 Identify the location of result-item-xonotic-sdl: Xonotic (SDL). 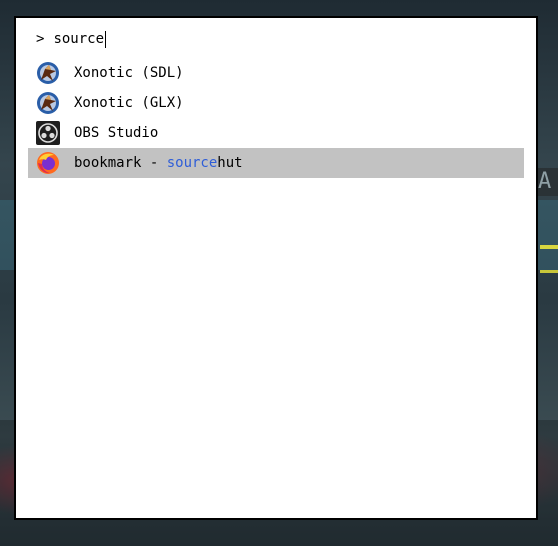
(276, 73).